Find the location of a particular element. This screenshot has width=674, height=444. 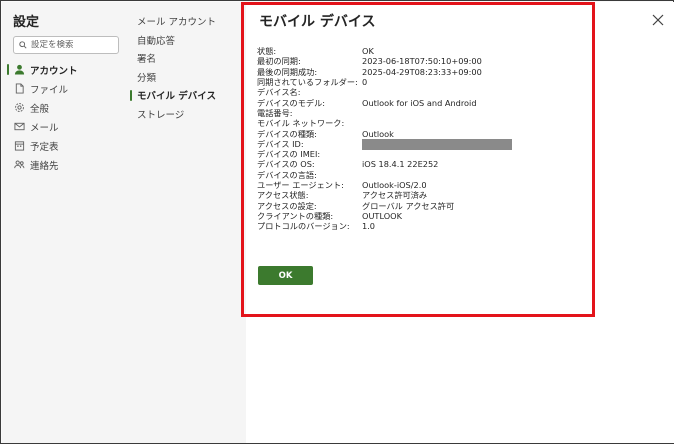

gear-icon is located at coordinates (19, 107).